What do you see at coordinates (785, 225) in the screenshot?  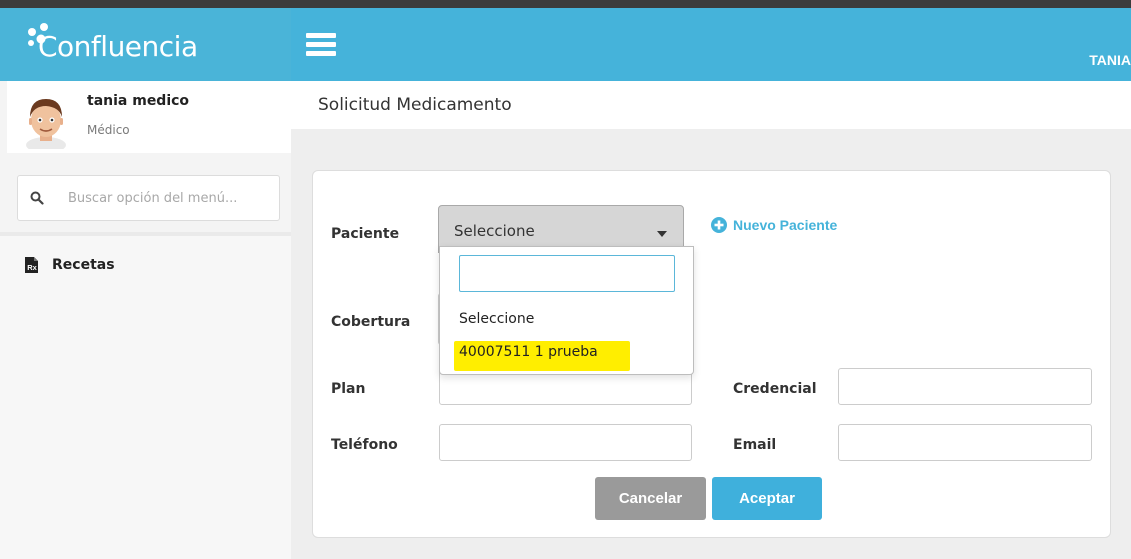 I see `new-patient-label: Nuevo Paciente` at bounding box center [785, 225].